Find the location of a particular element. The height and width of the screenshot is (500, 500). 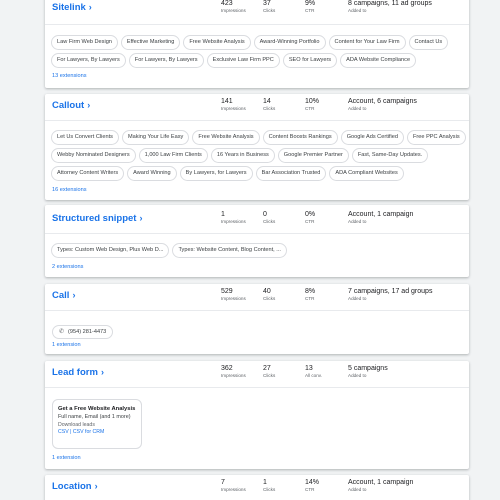

snippet-extensions-link: 2 extensions is located at coordinates (67, 267).